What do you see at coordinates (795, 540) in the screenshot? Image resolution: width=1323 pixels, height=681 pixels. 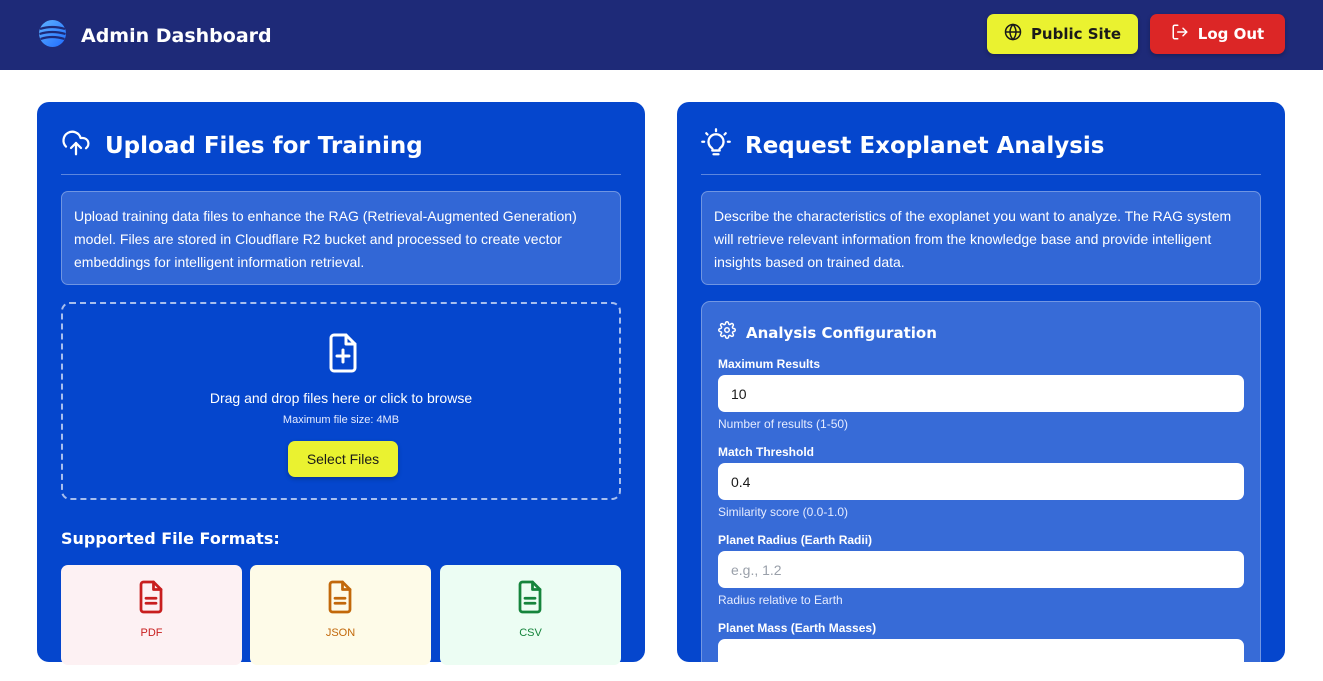 I see `planet-radius-label: Planet Radius (Earth Radii)` at bounding box center [795, 540].